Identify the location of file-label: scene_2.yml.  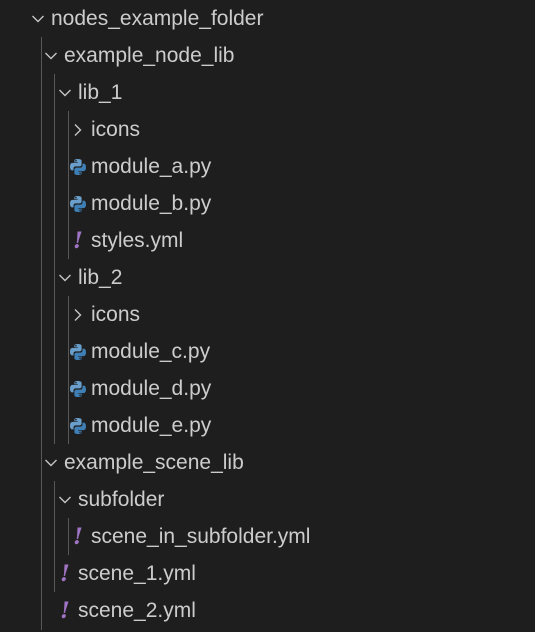
(137, 610).